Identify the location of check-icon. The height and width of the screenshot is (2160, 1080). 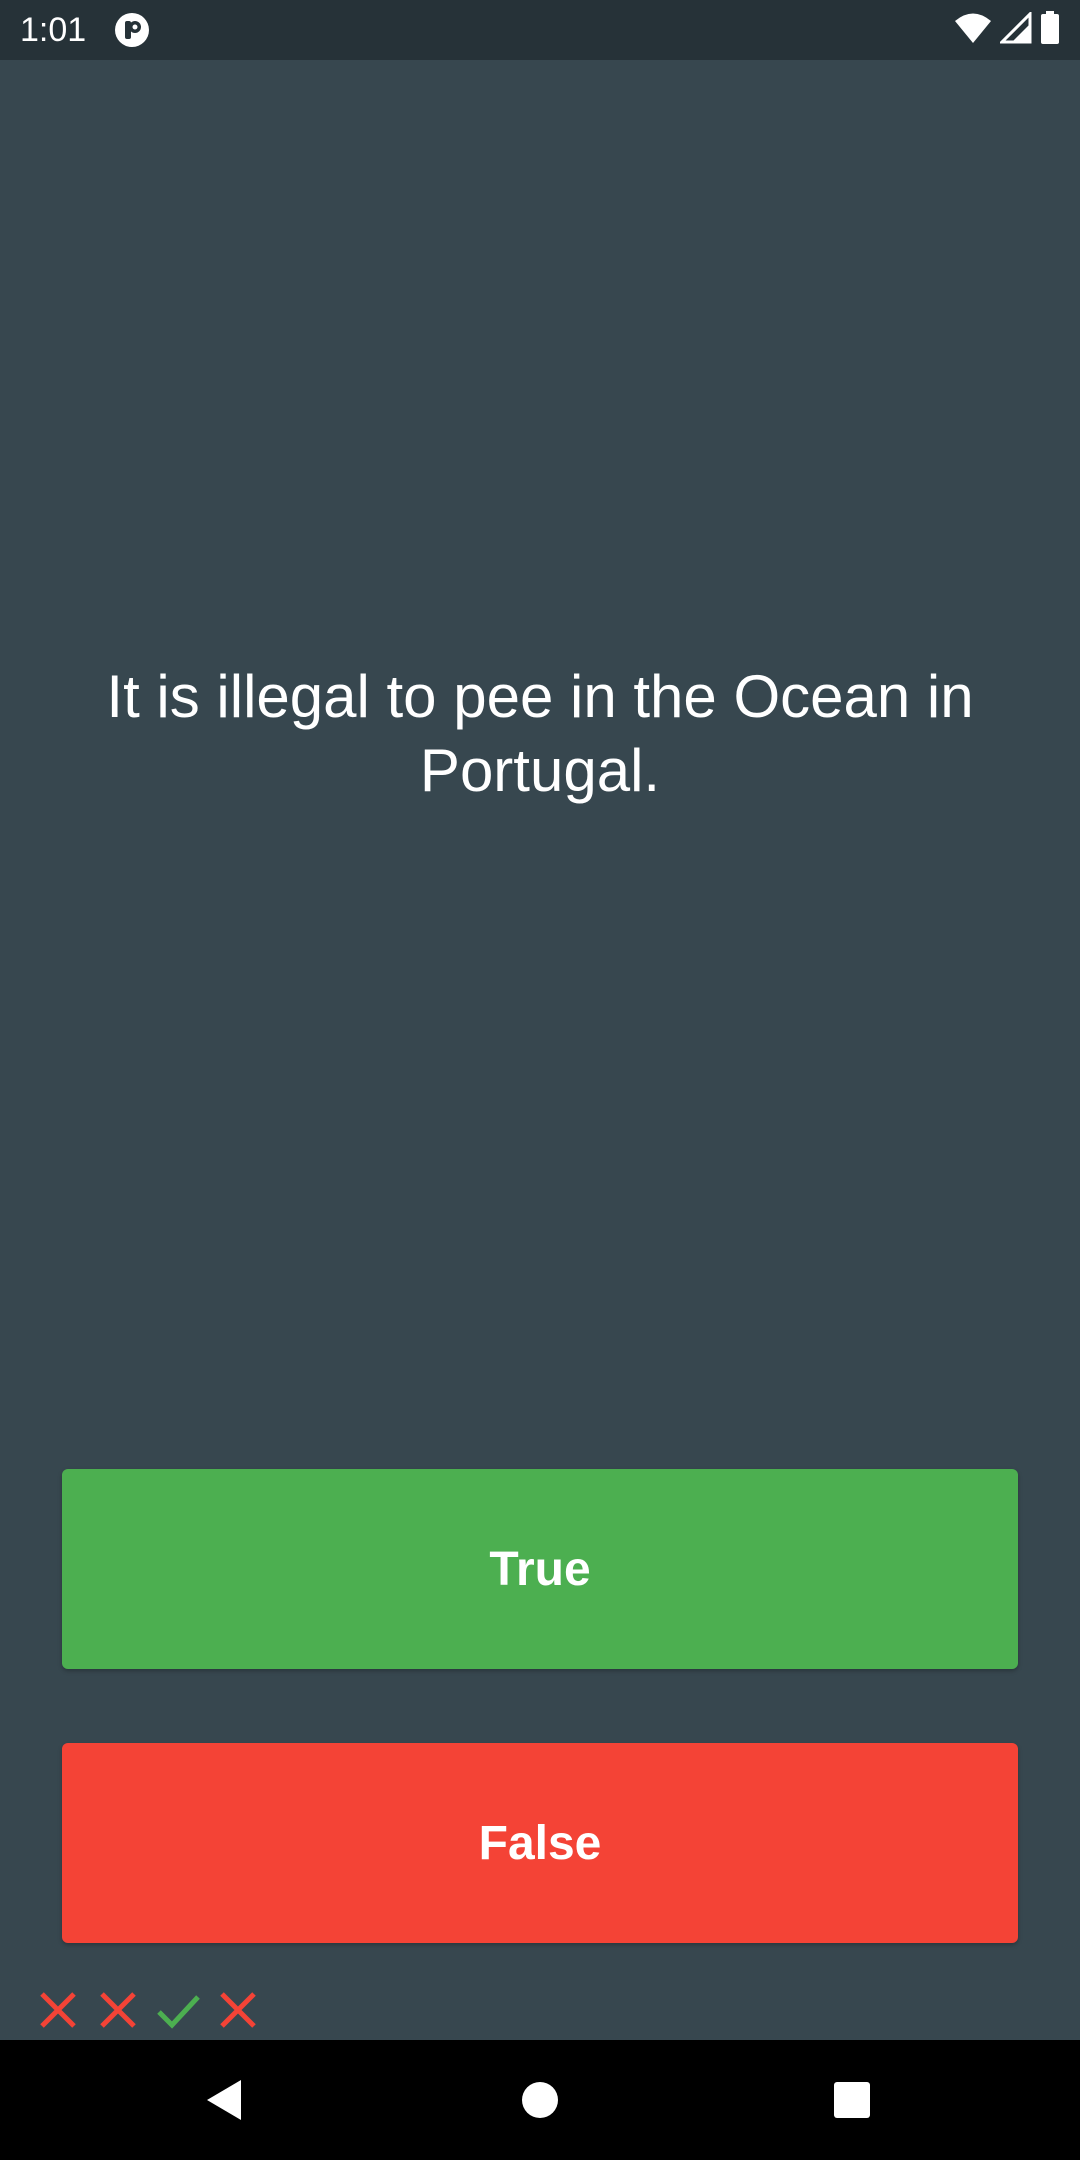
(178, 2010).